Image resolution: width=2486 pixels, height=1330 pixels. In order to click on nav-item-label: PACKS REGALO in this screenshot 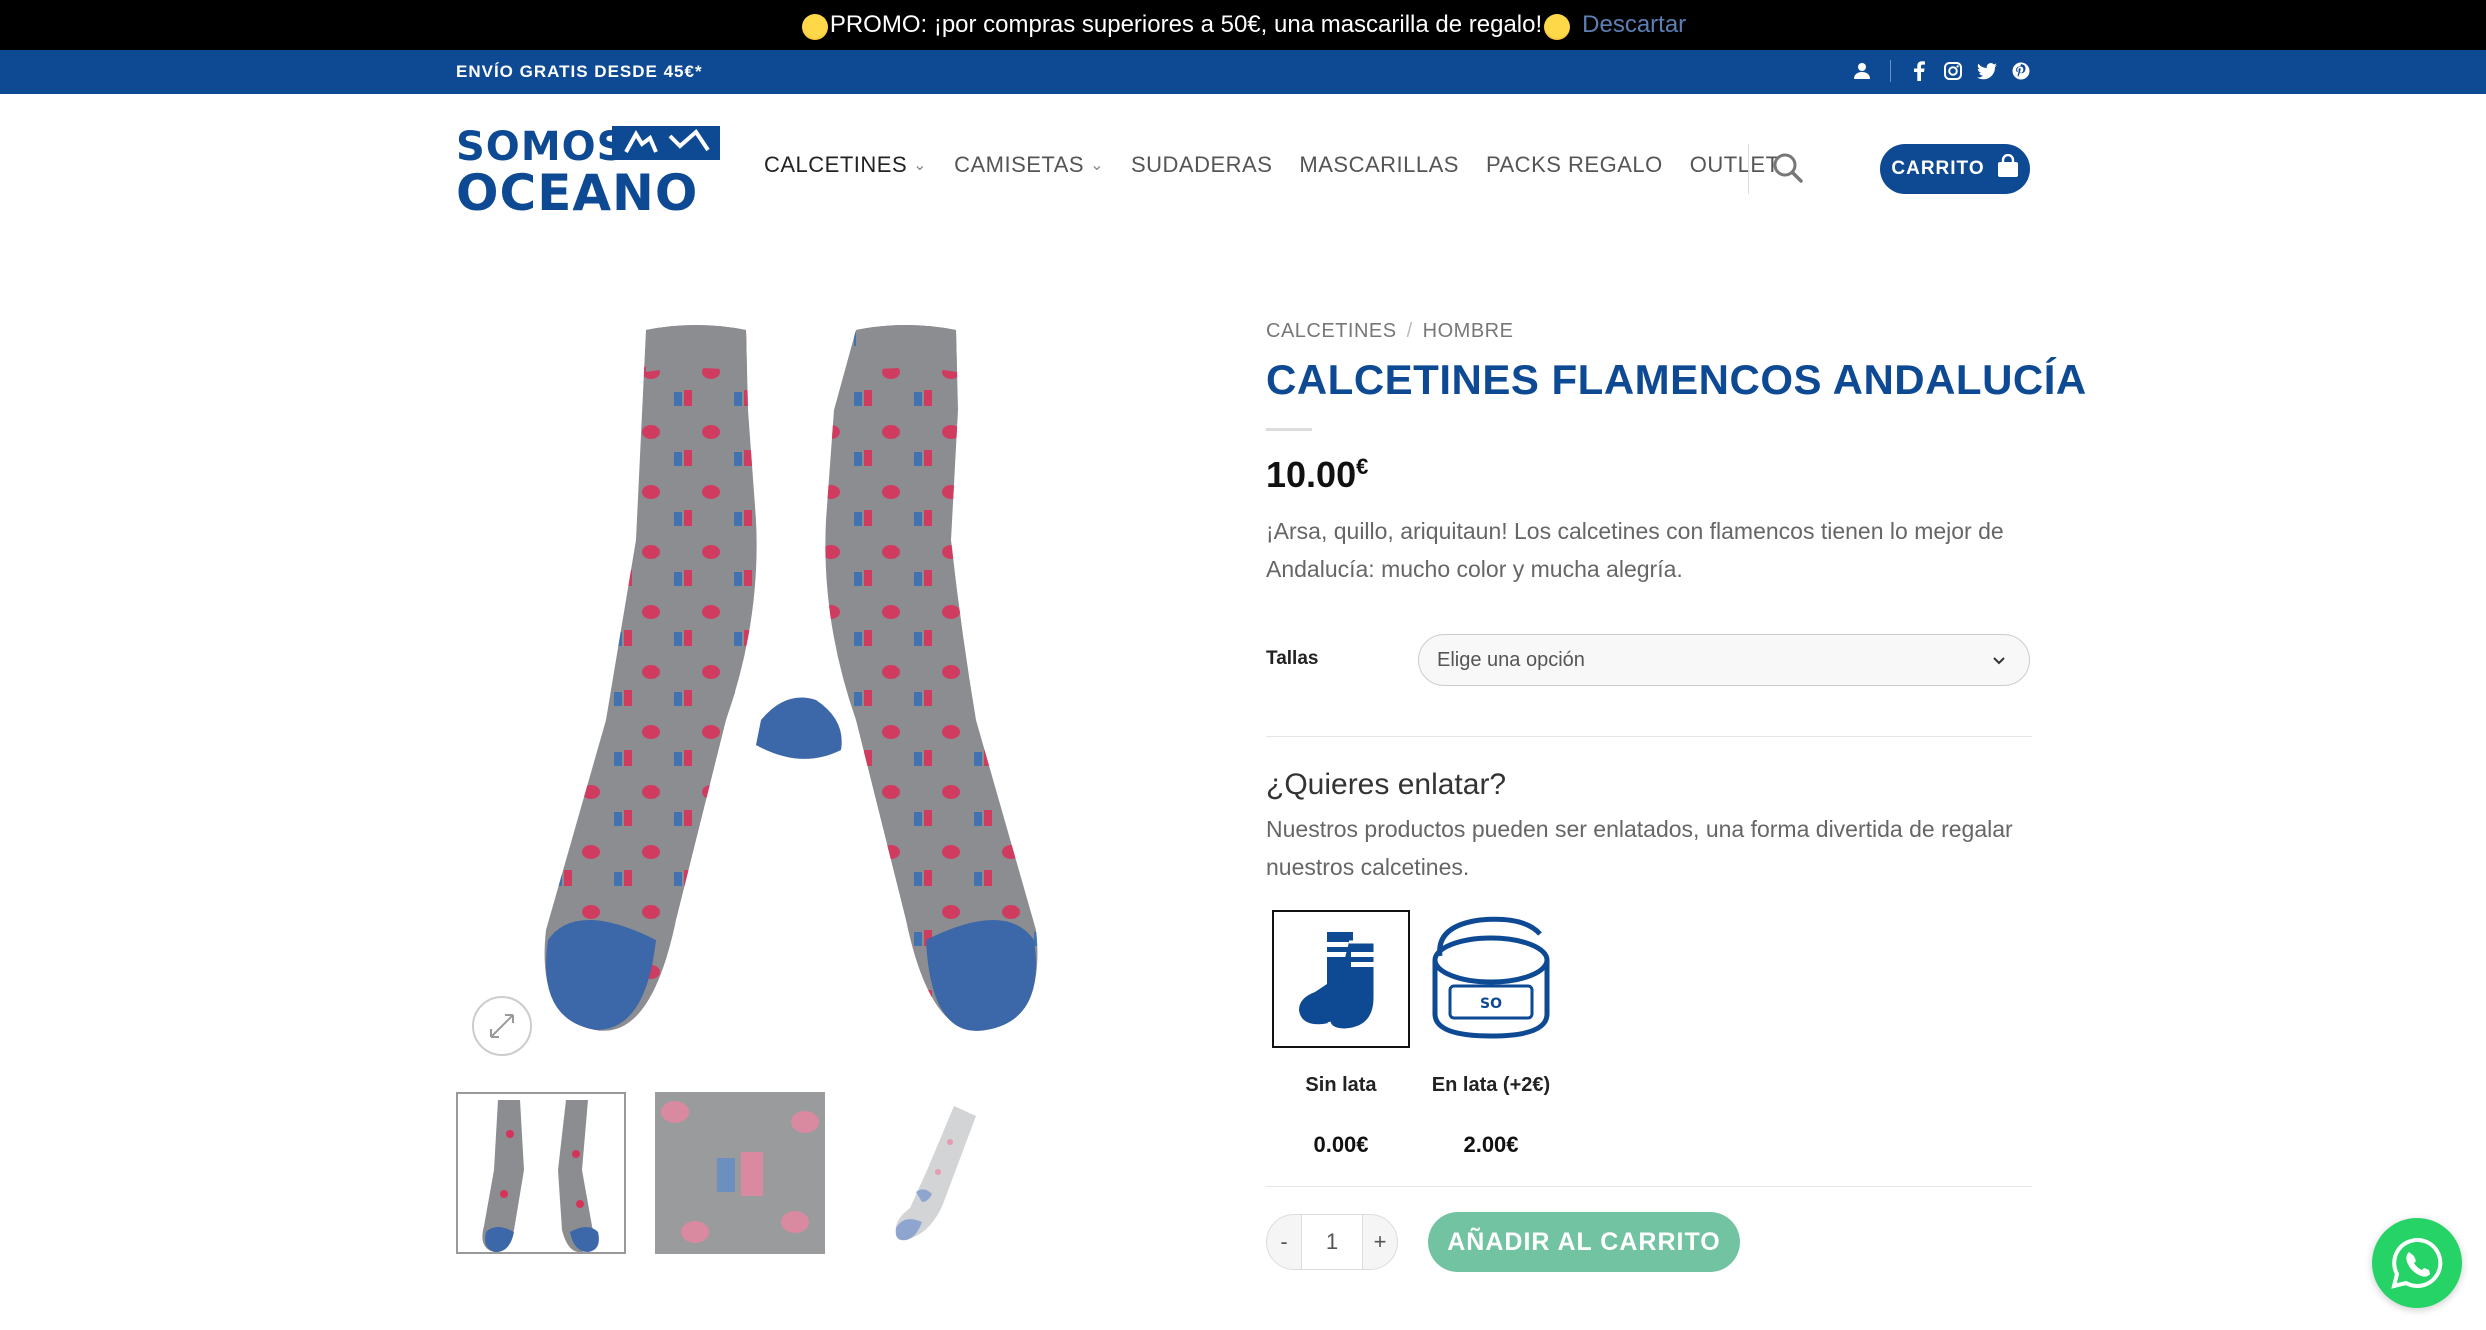, I will do `click(1574, 164)`.